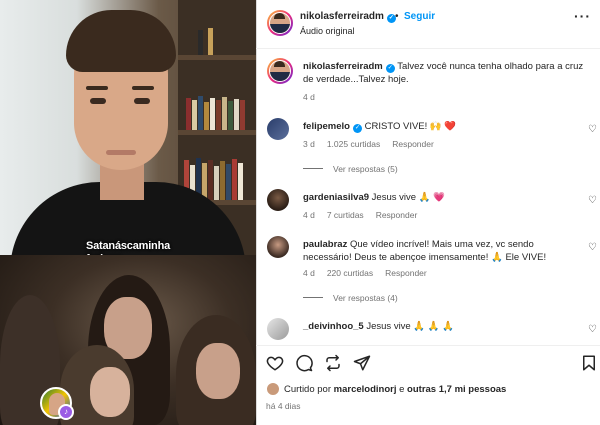 This screenshot has width=600, height=425. I want to click on comment-icon, so click(304, 363).